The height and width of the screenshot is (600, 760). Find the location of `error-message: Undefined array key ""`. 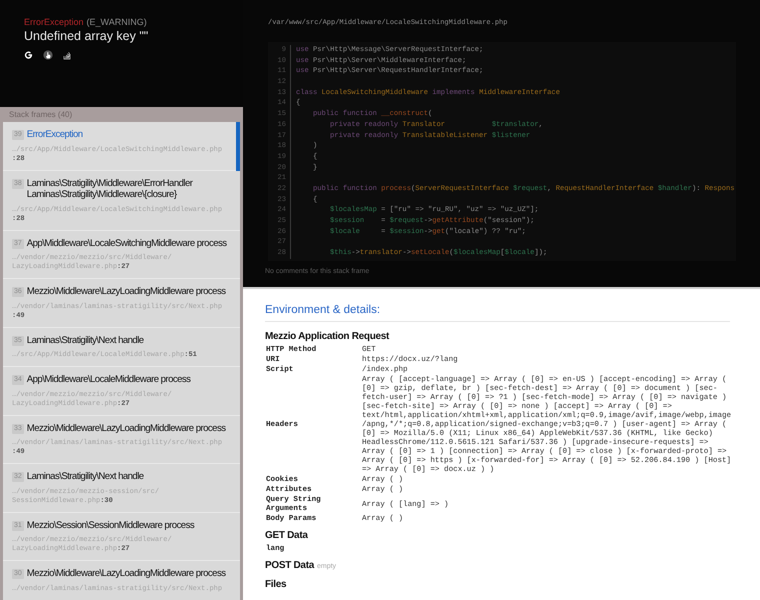

error-message: Undefined array key "" is located at coordinates (87, 36).